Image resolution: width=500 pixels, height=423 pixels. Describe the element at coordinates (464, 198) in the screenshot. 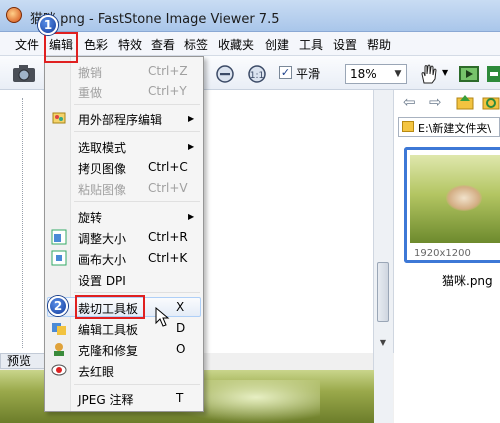

I see `cat-figure` at that location.